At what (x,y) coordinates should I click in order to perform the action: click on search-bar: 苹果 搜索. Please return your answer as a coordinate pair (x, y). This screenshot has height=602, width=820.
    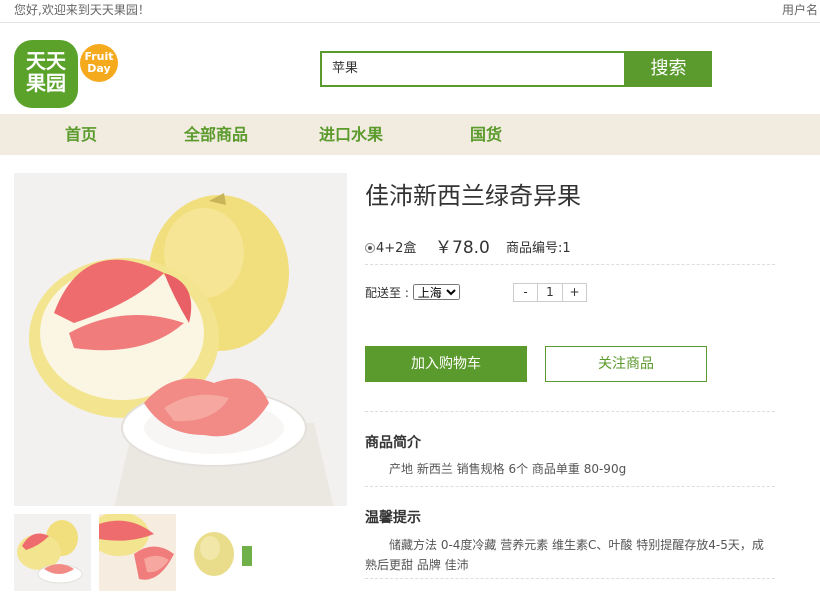
    Looking at the image, I should click on (516, 69).